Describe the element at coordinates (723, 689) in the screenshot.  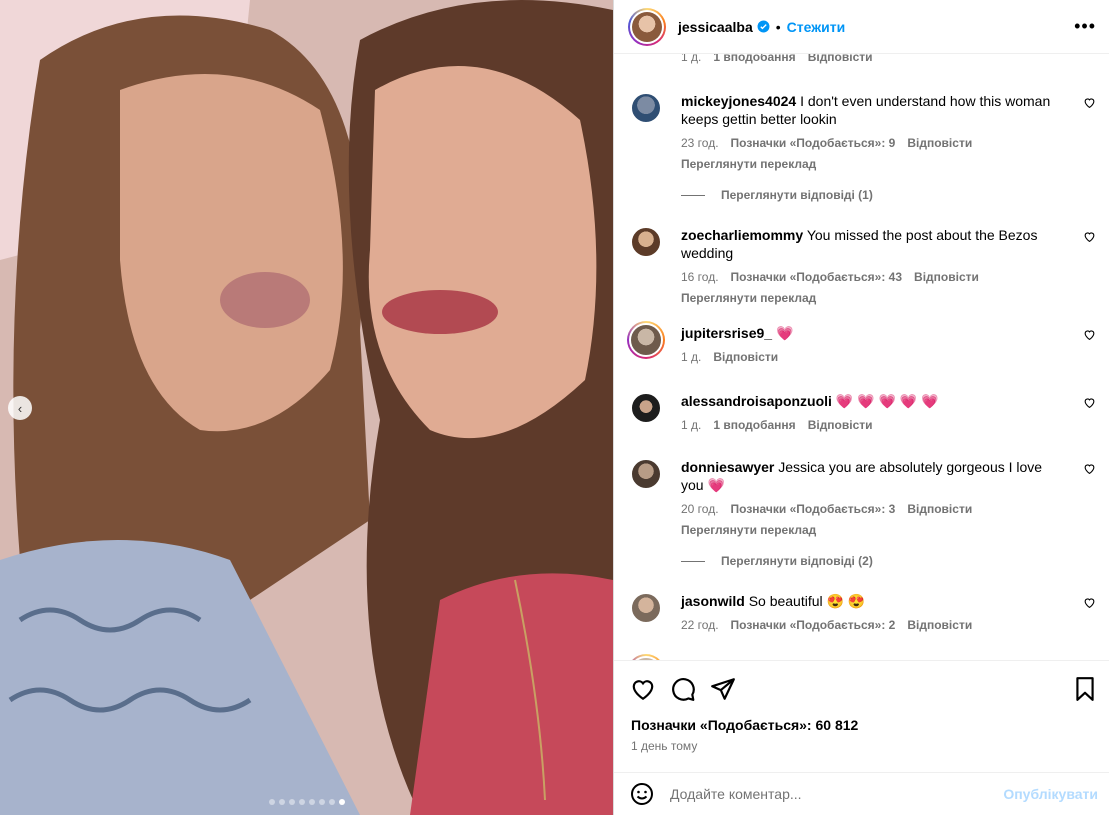
I see `share-icon` at that location.